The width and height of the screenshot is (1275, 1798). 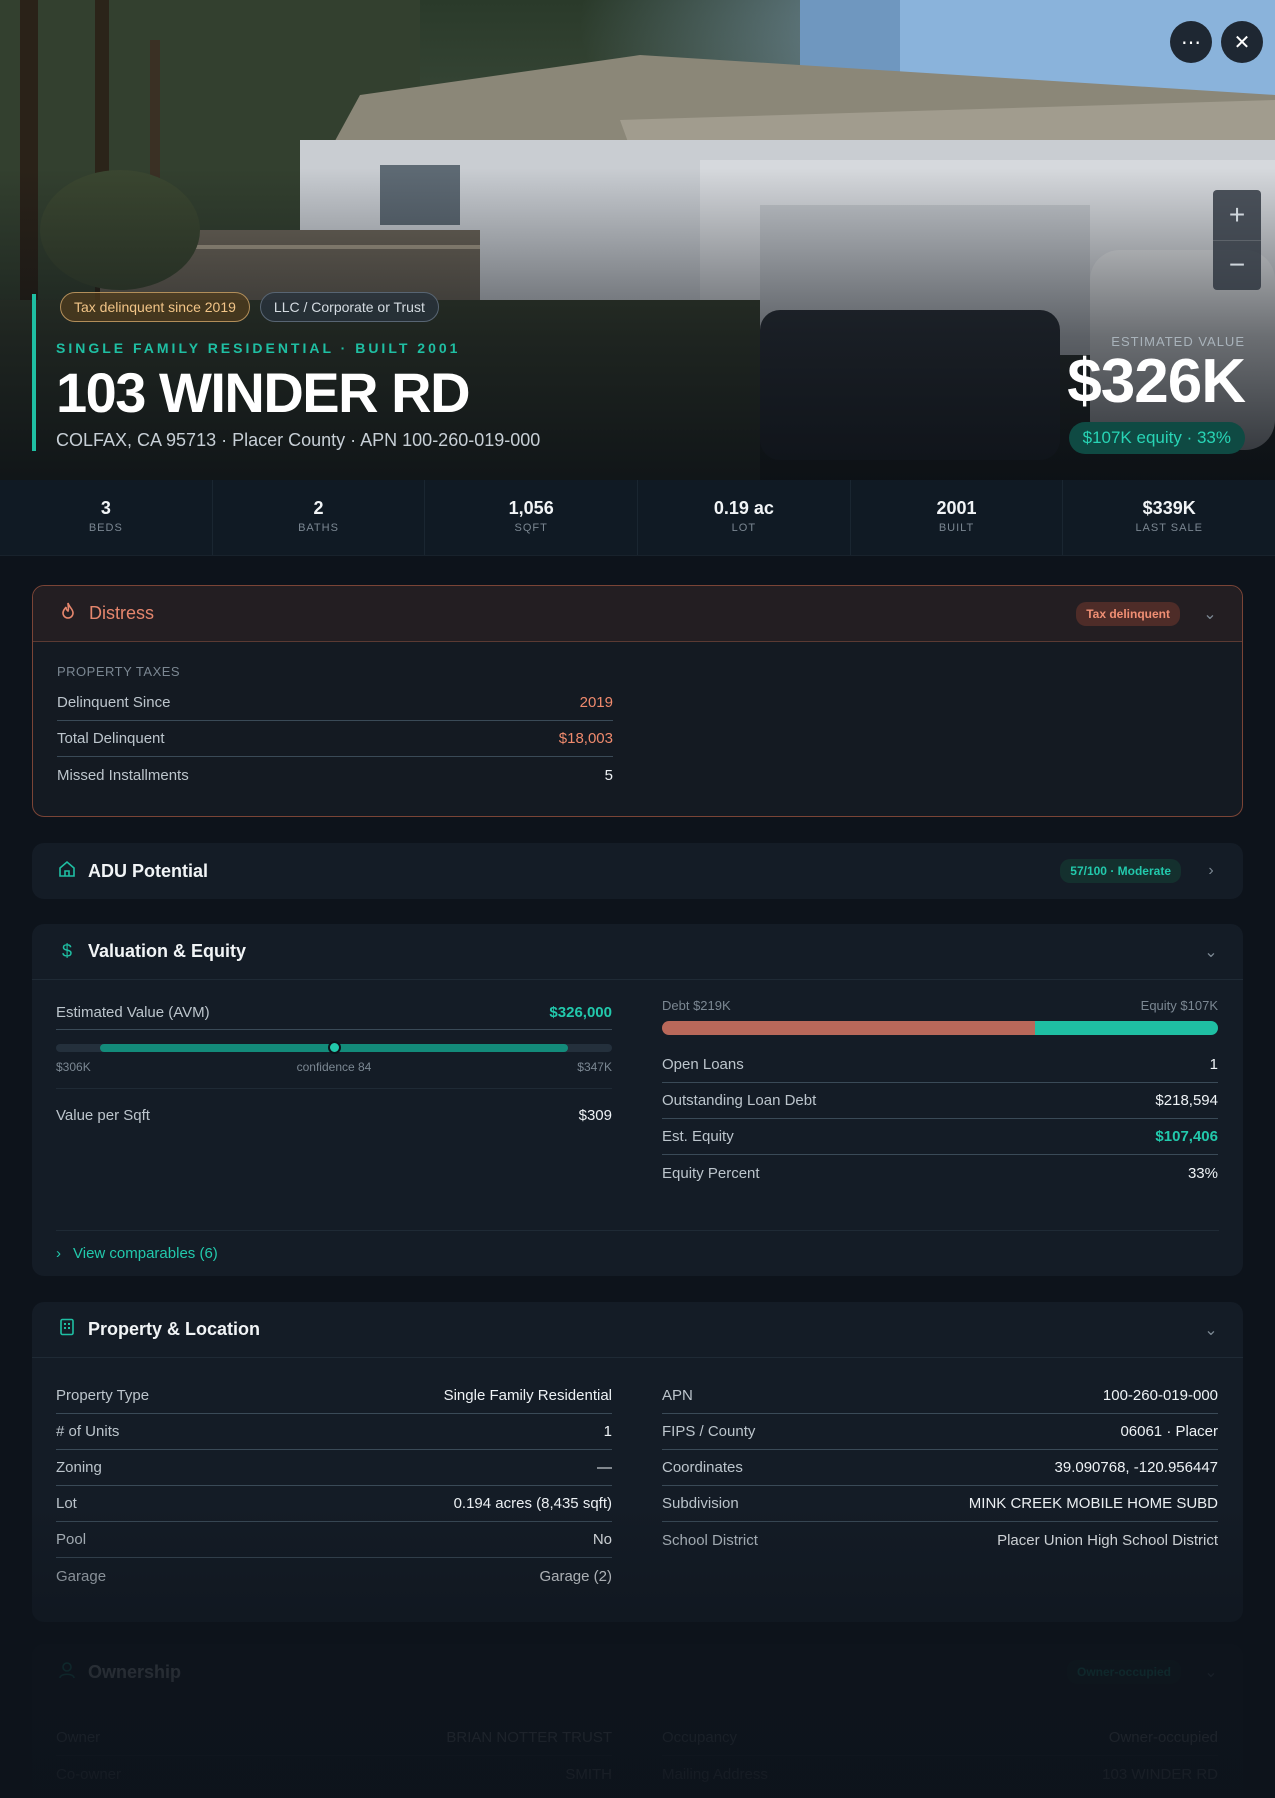 I want to click on kv-key: Missed Installments, so click(x=123, y=775).